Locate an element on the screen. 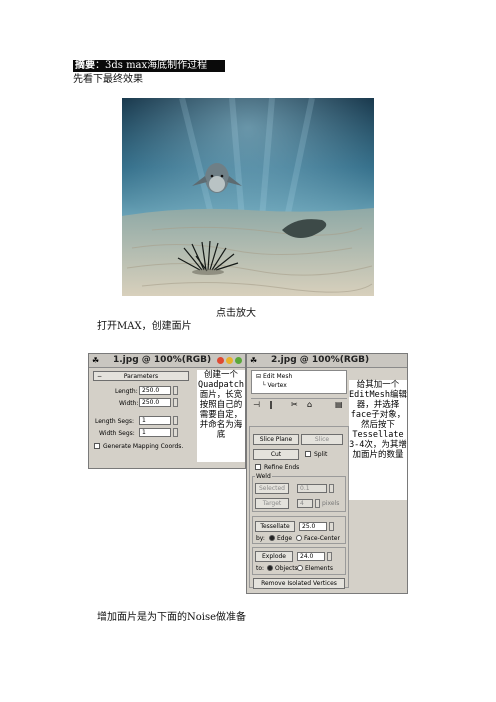 This screenshot has width=496, height=702. weld-label: Weld is located at coordinates (263, 476).